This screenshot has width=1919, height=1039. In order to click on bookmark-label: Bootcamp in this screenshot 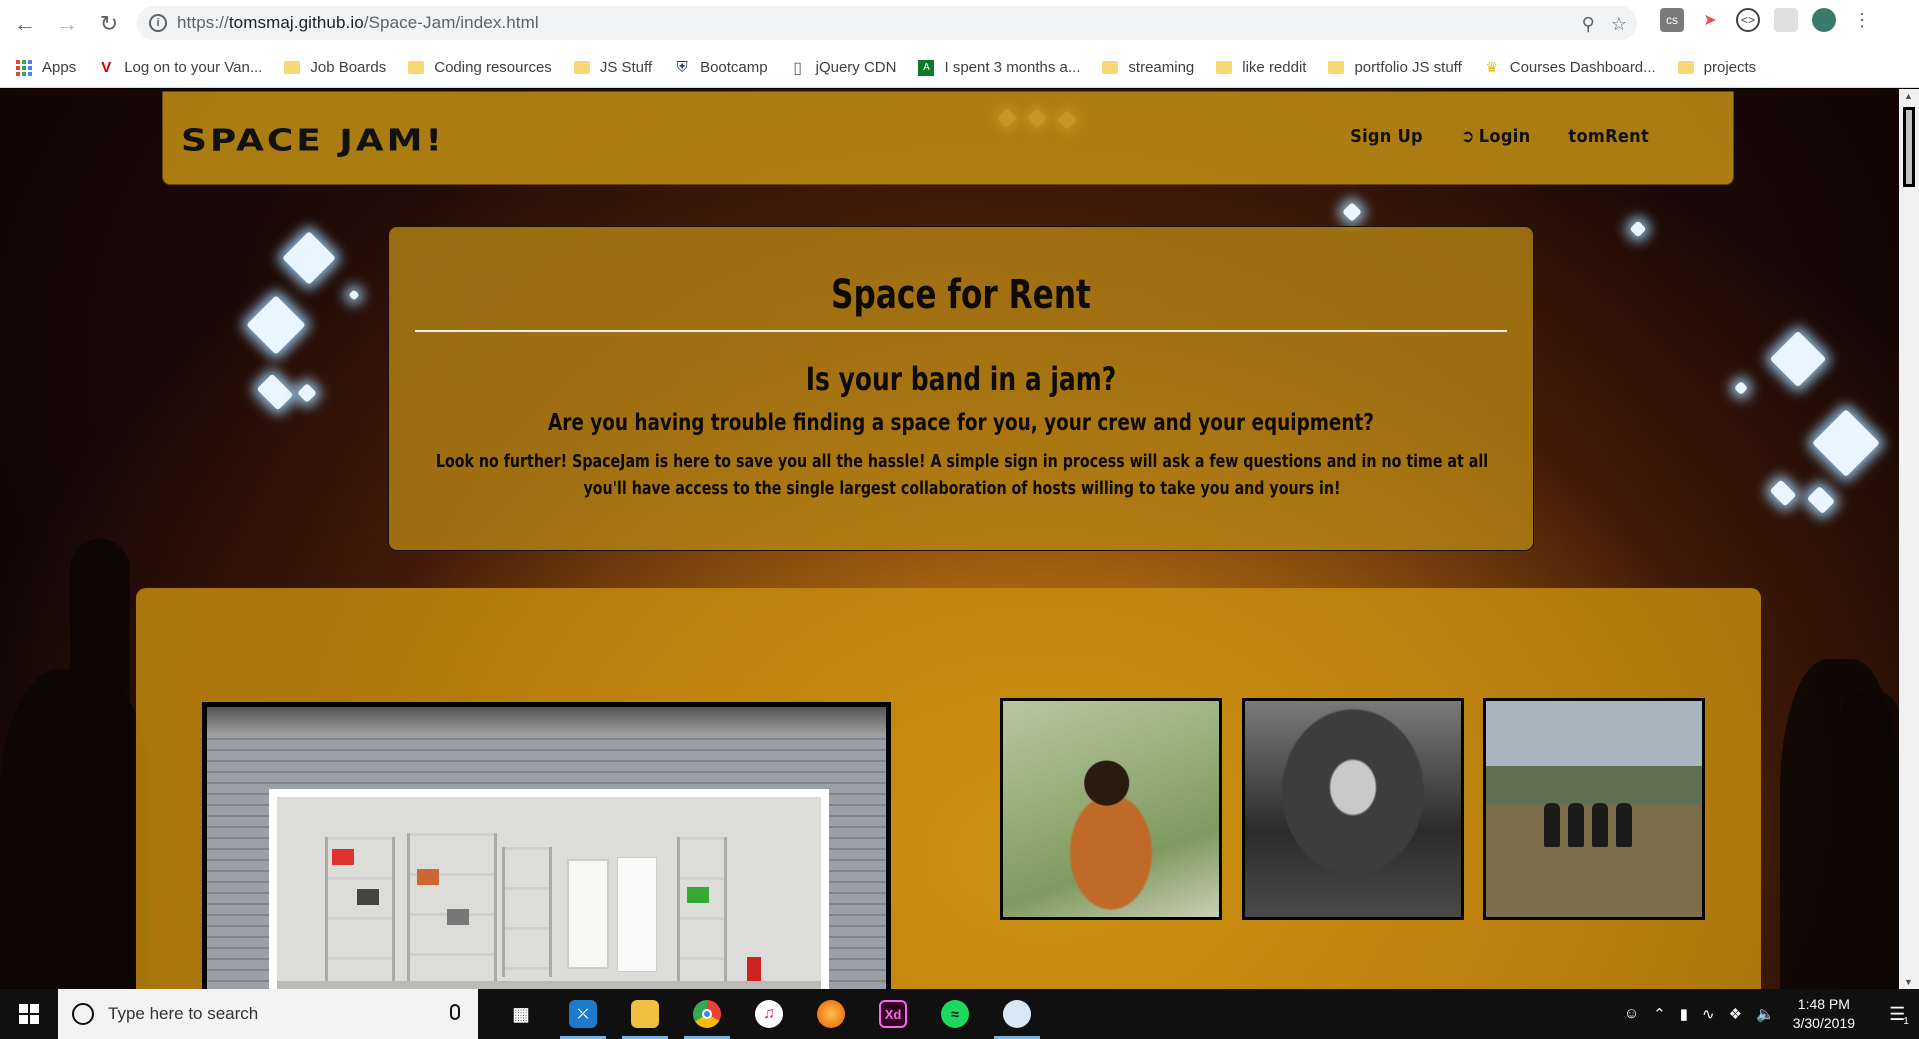, I will do `click(734, 67)`.